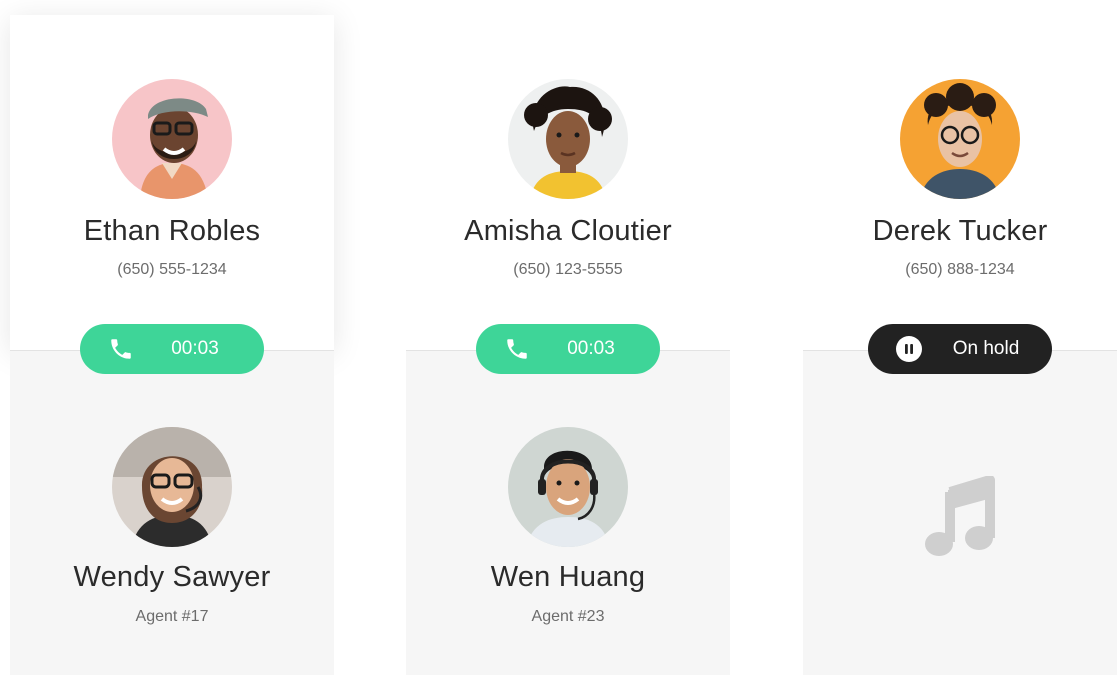 This screenshot has height=675, width=1117. I want to click on hold-status-label: On hold, so click(986, 348).